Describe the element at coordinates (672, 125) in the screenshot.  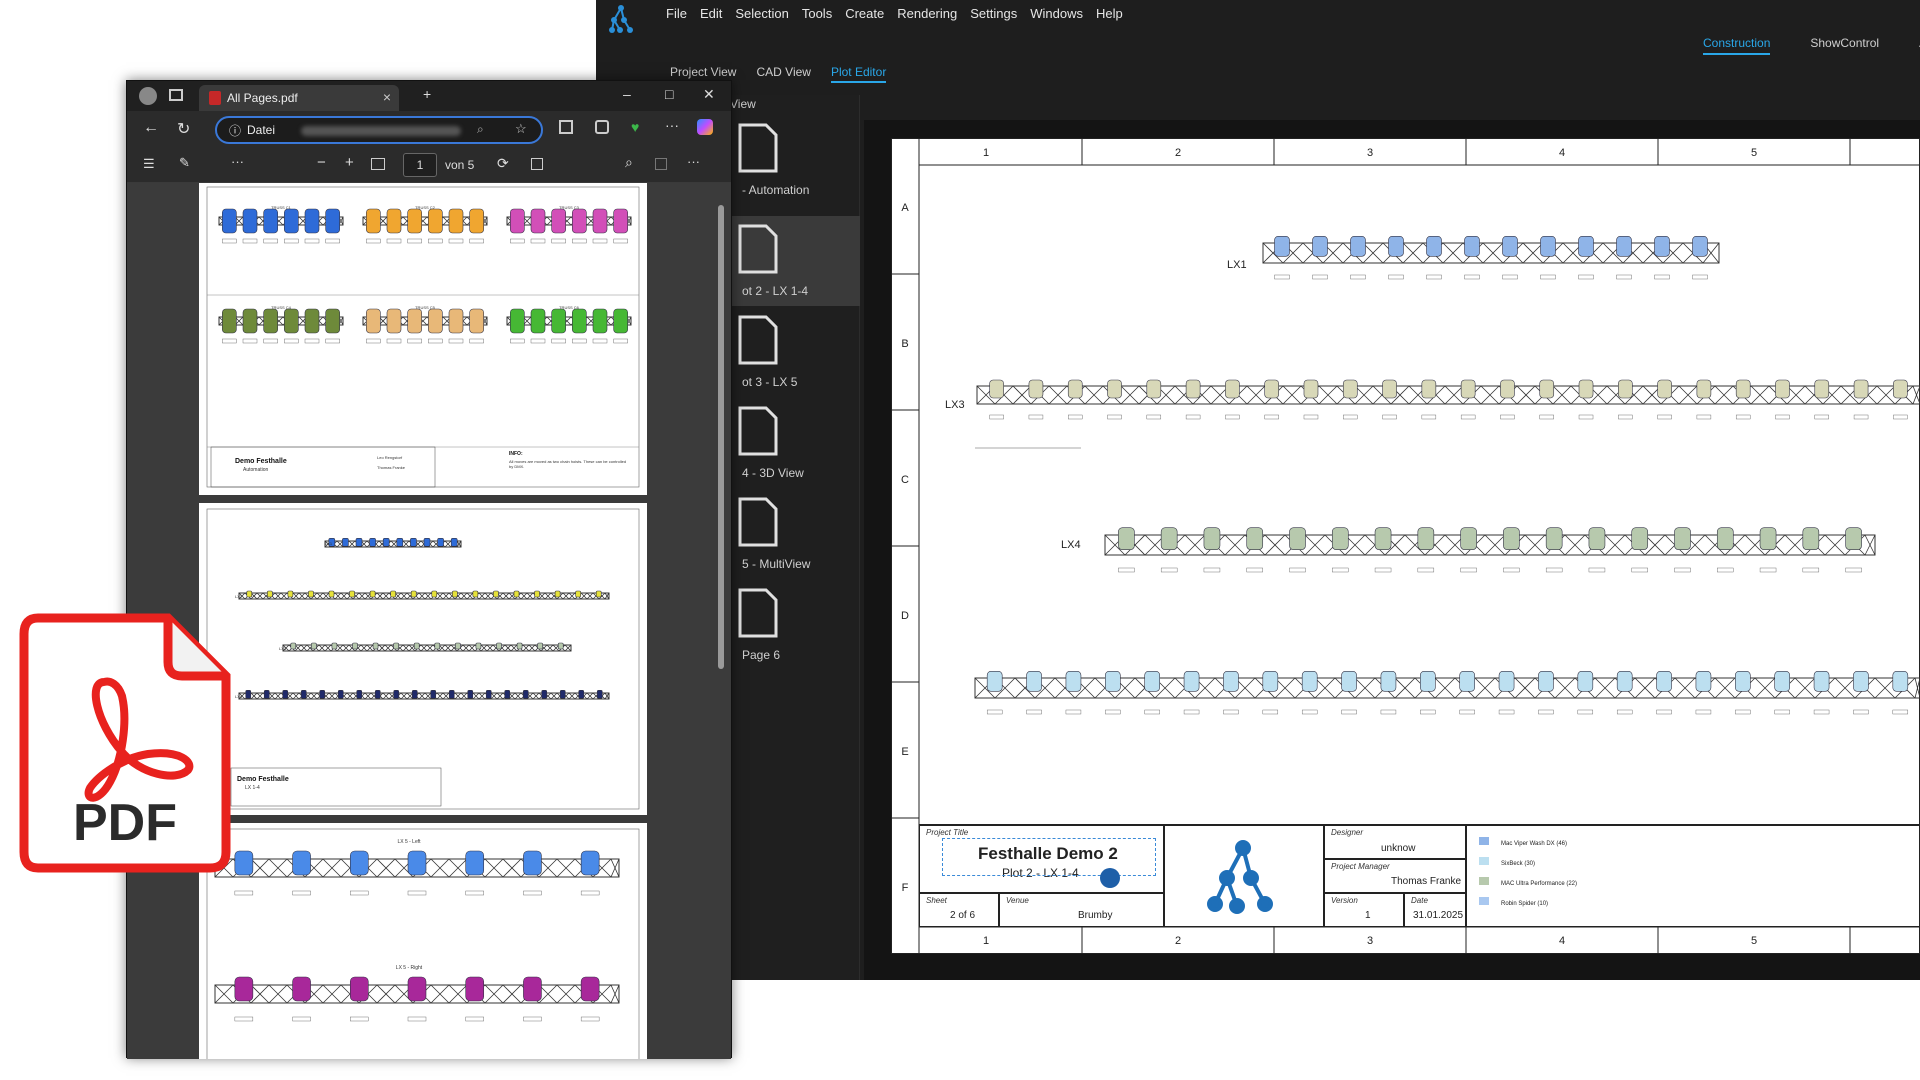
I see `more-menu-icon: ···` at that location.